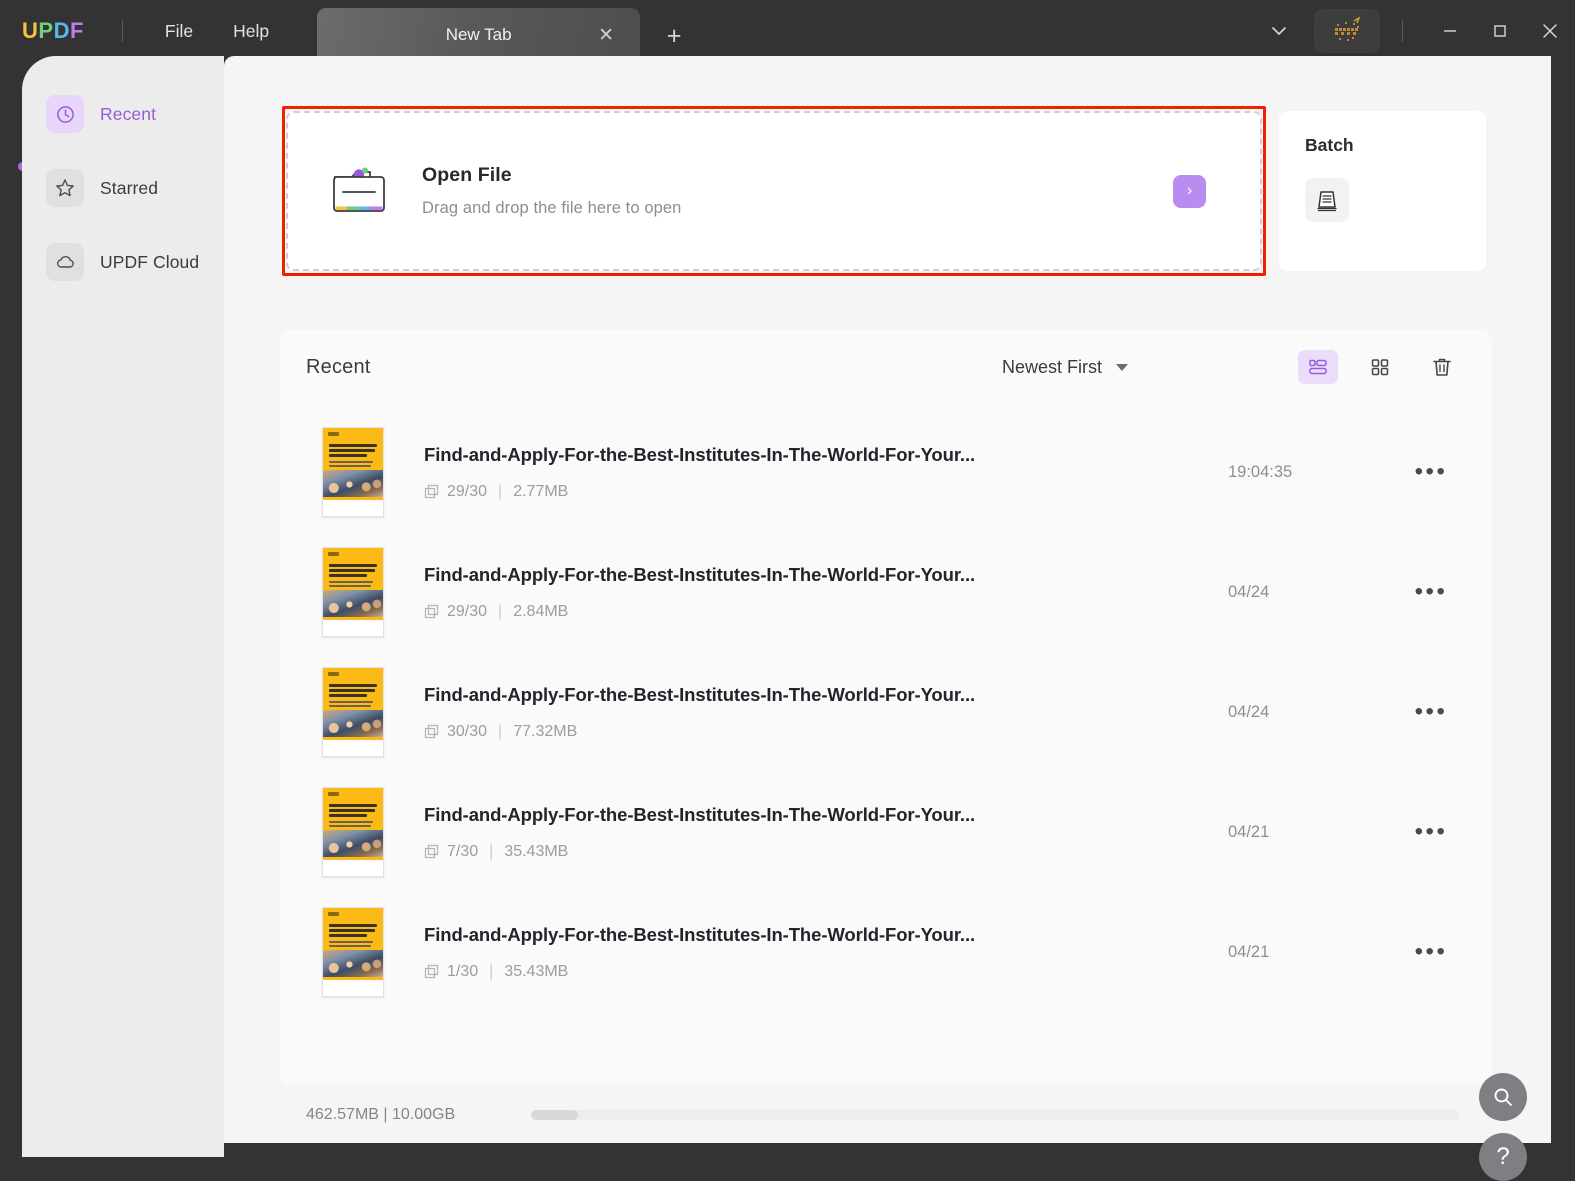 The width and height of the screenshot is (1575, 1181). I want to click on sidebar-item-recent: Recent, so click(123, 114).